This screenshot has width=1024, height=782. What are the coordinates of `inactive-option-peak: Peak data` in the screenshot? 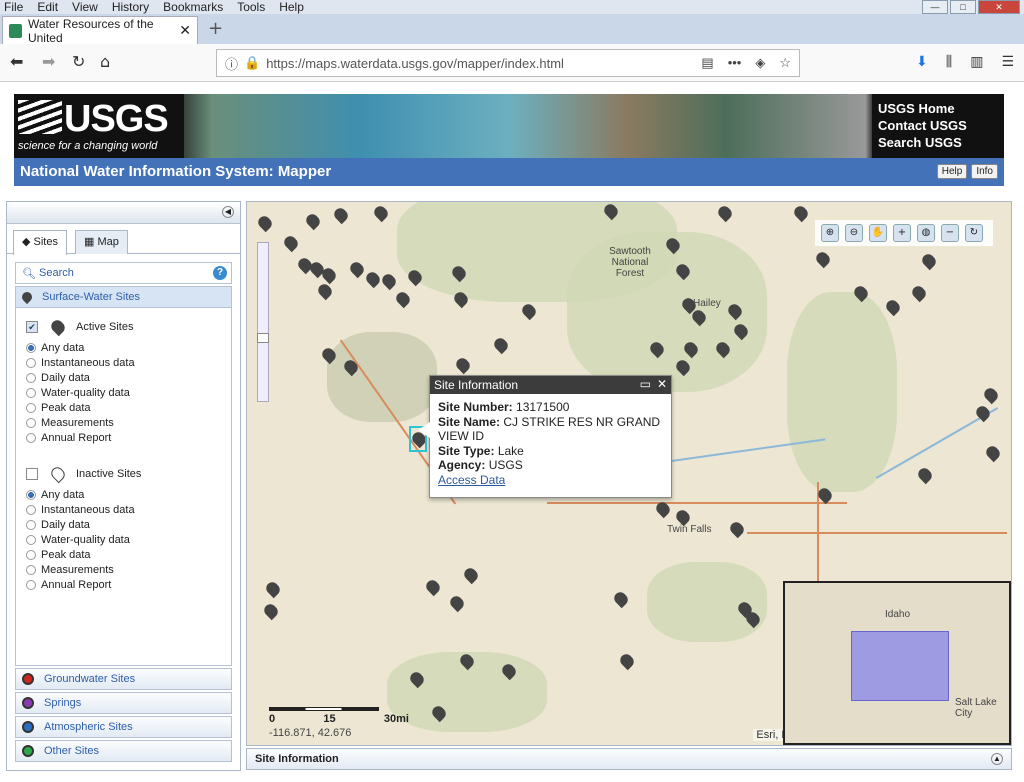 It's located at (123, 554).